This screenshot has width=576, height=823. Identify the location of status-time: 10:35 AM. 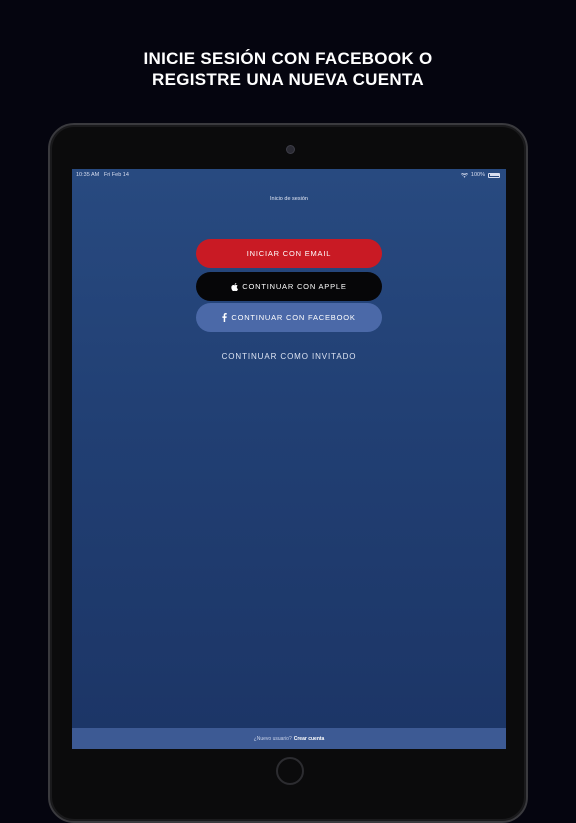
(88, 175).